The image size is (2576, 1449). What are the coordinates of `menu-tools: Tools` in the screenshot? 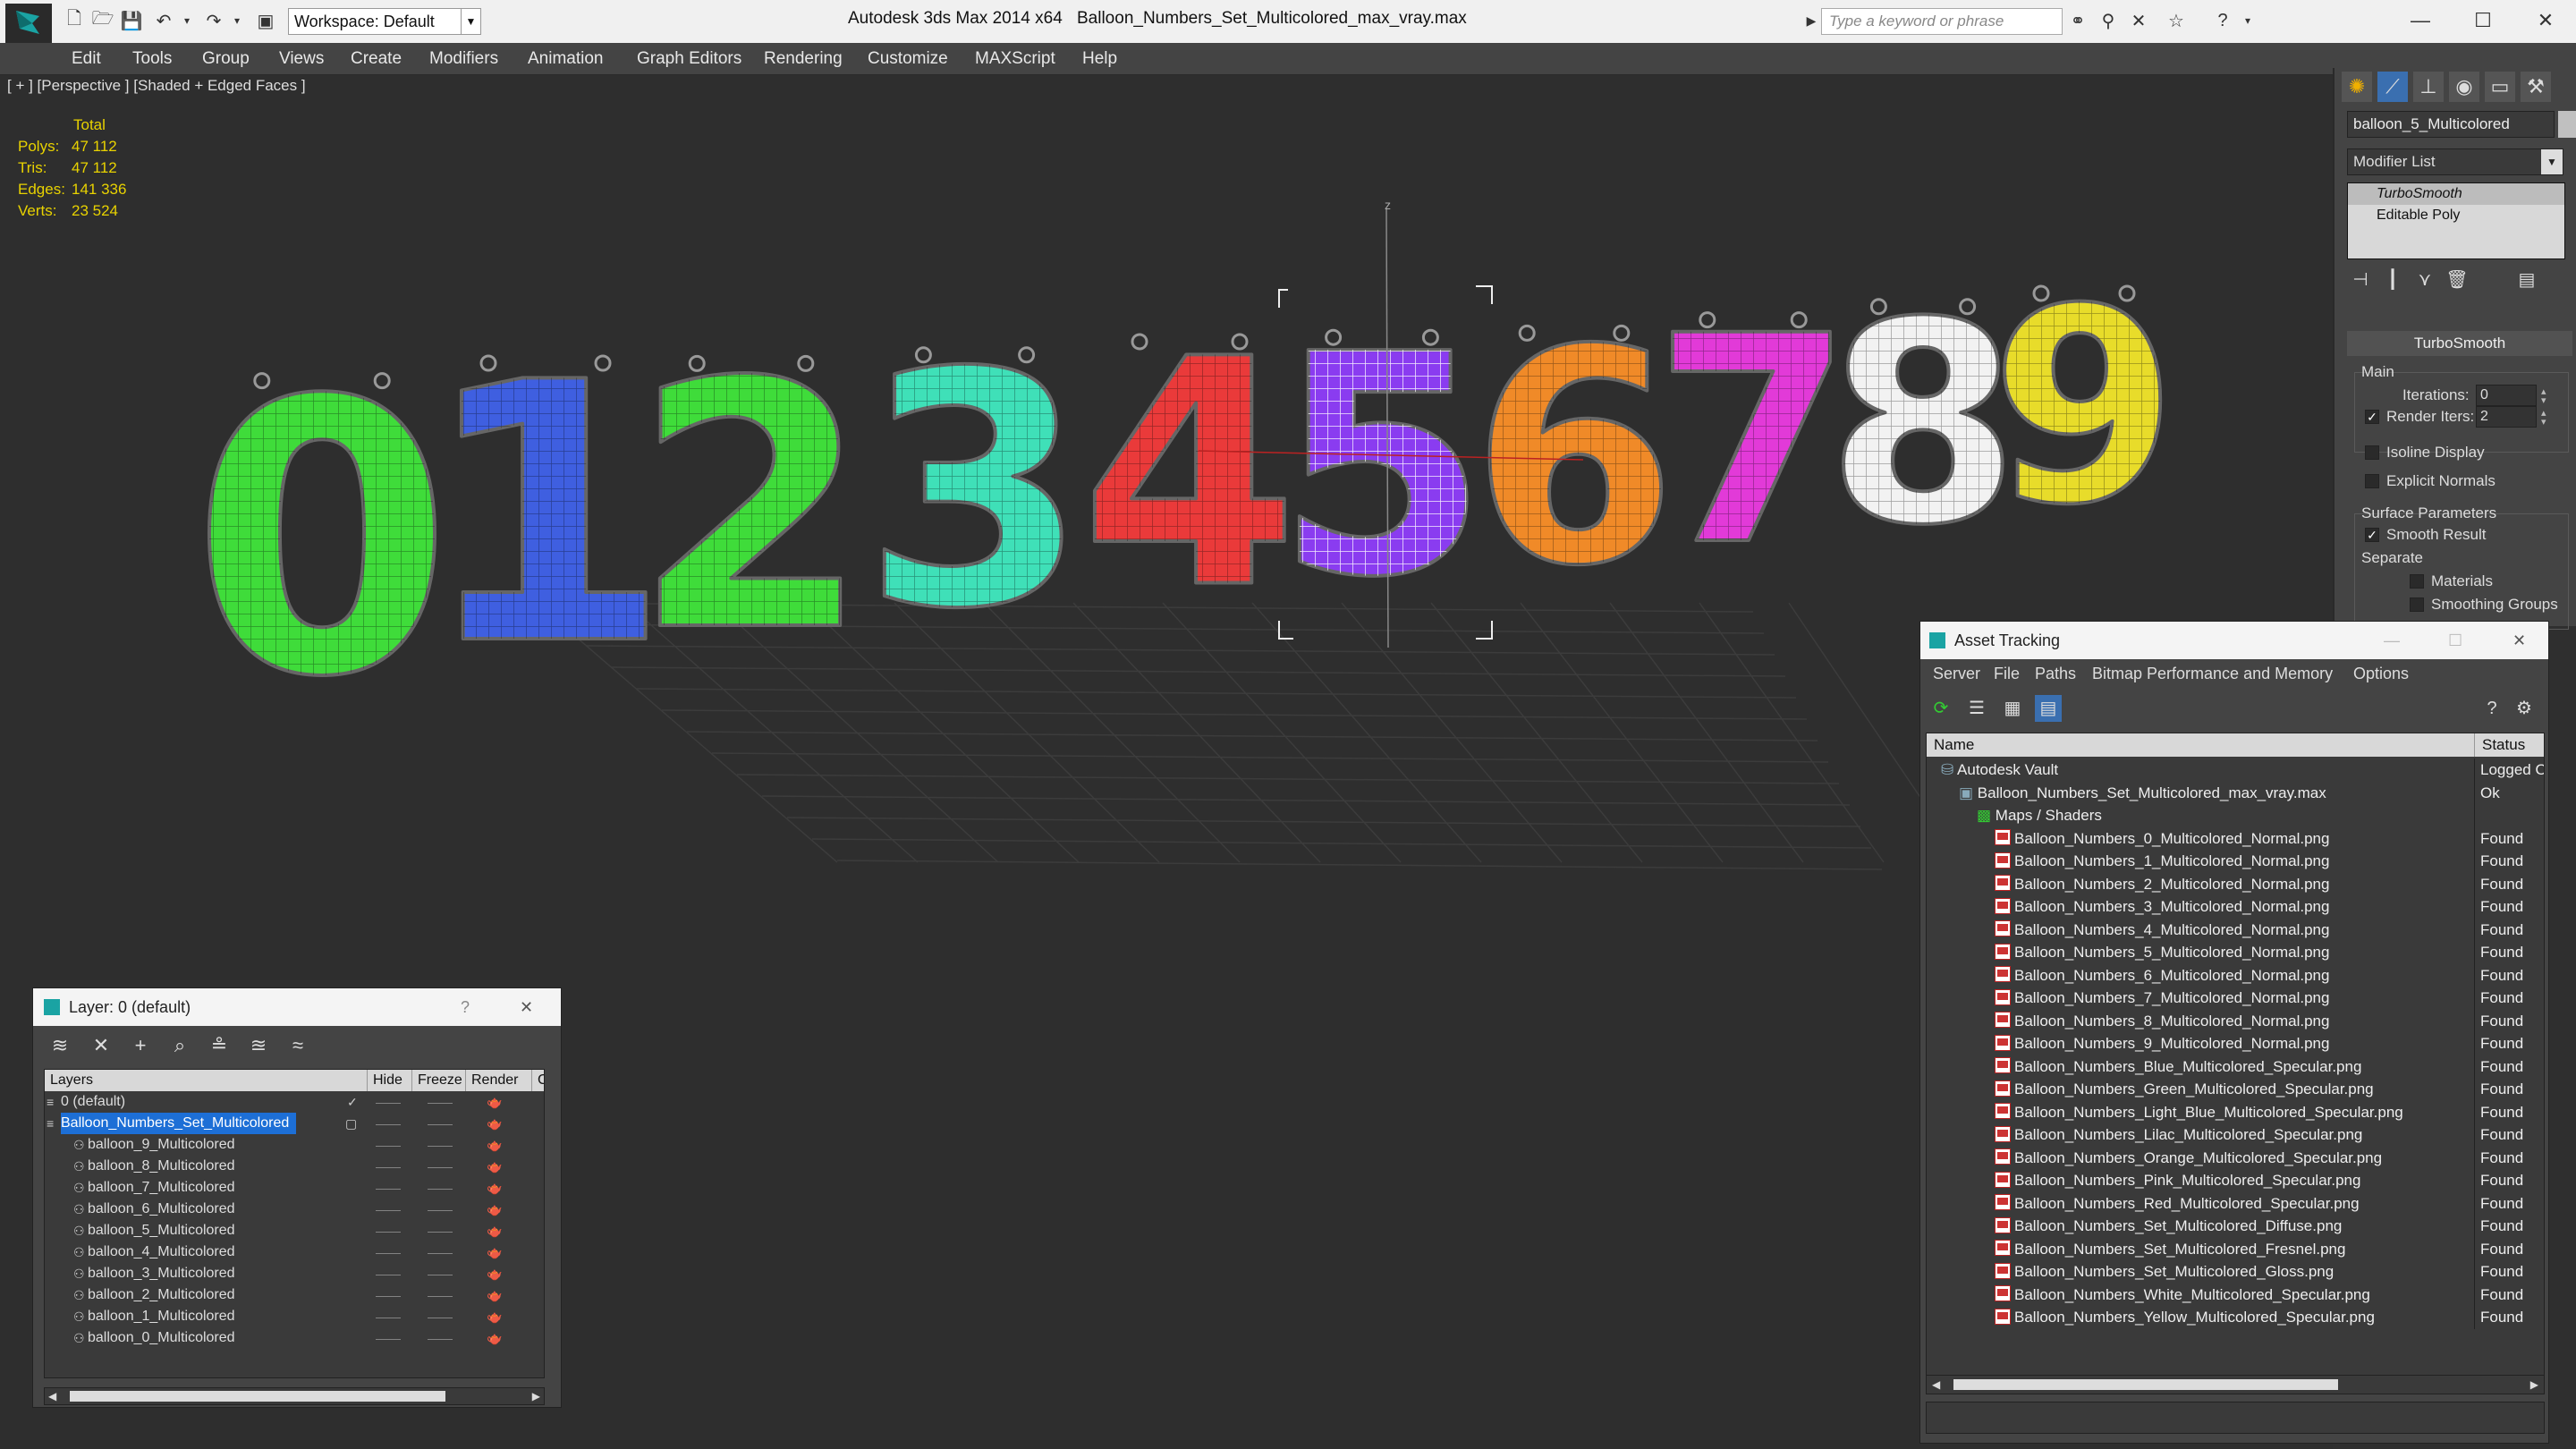 It's located at (152, 59).